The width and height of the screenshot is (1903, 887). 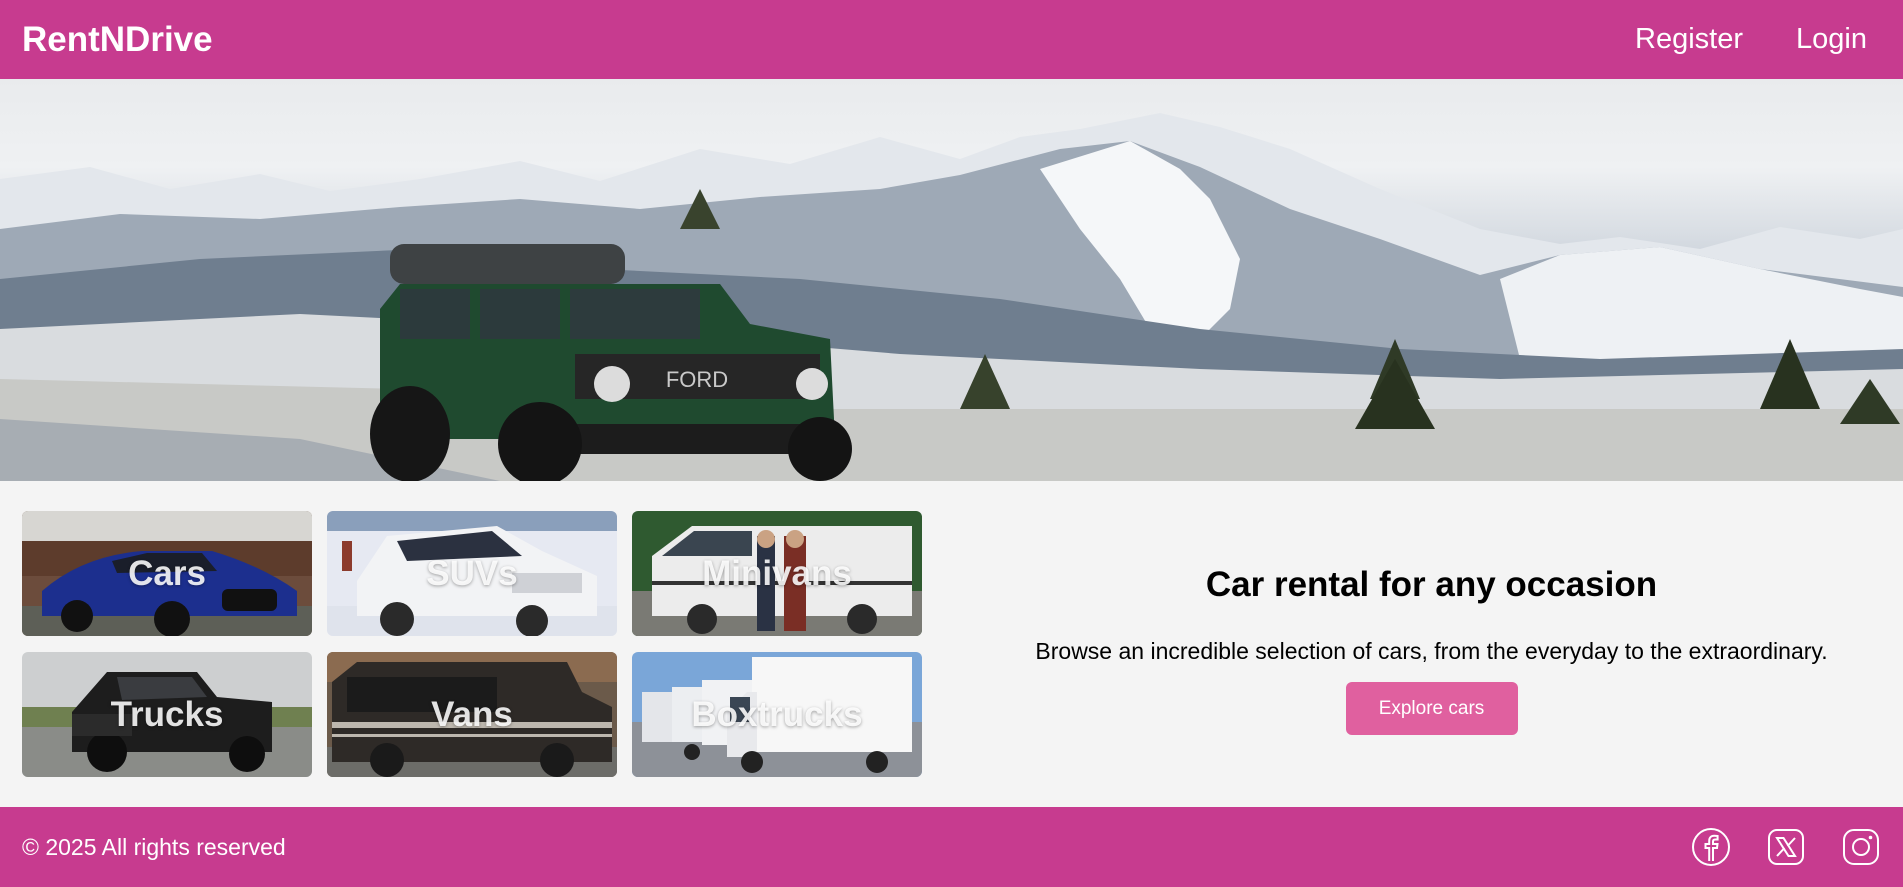 I want to click on category-tile-cars: Cars, so click(x=167, y=573).